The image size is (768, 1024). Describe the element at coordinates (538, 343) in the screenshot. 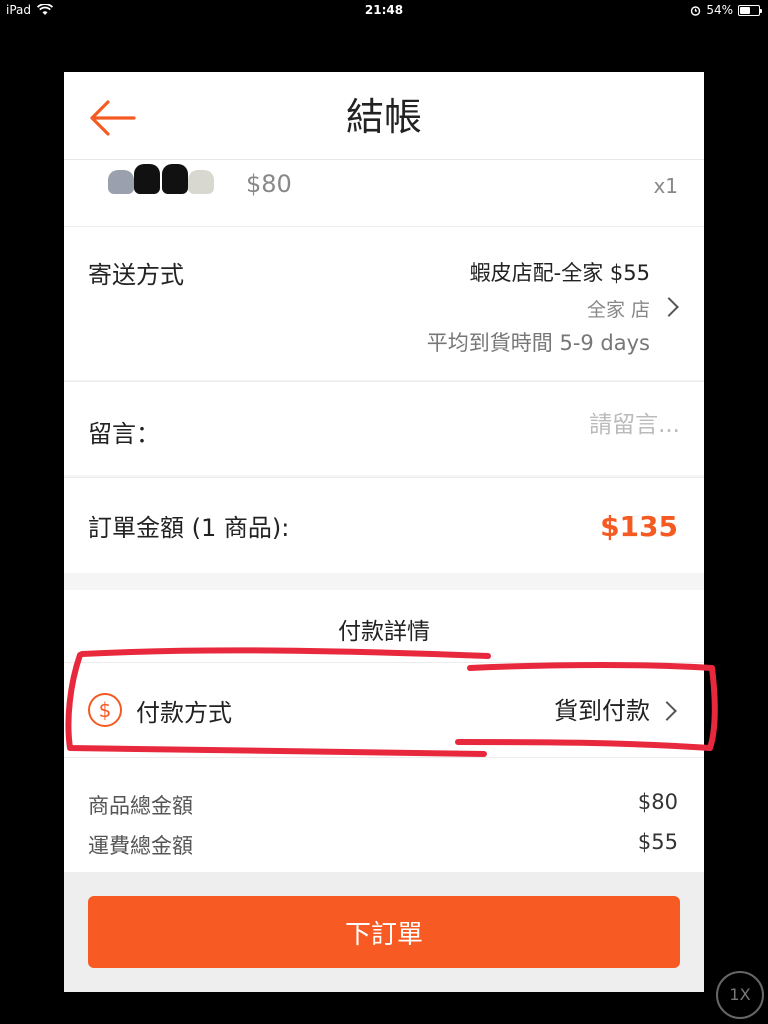

I see `shipping-delivery-time: 平均到貨時間 5-9 days` at that location.